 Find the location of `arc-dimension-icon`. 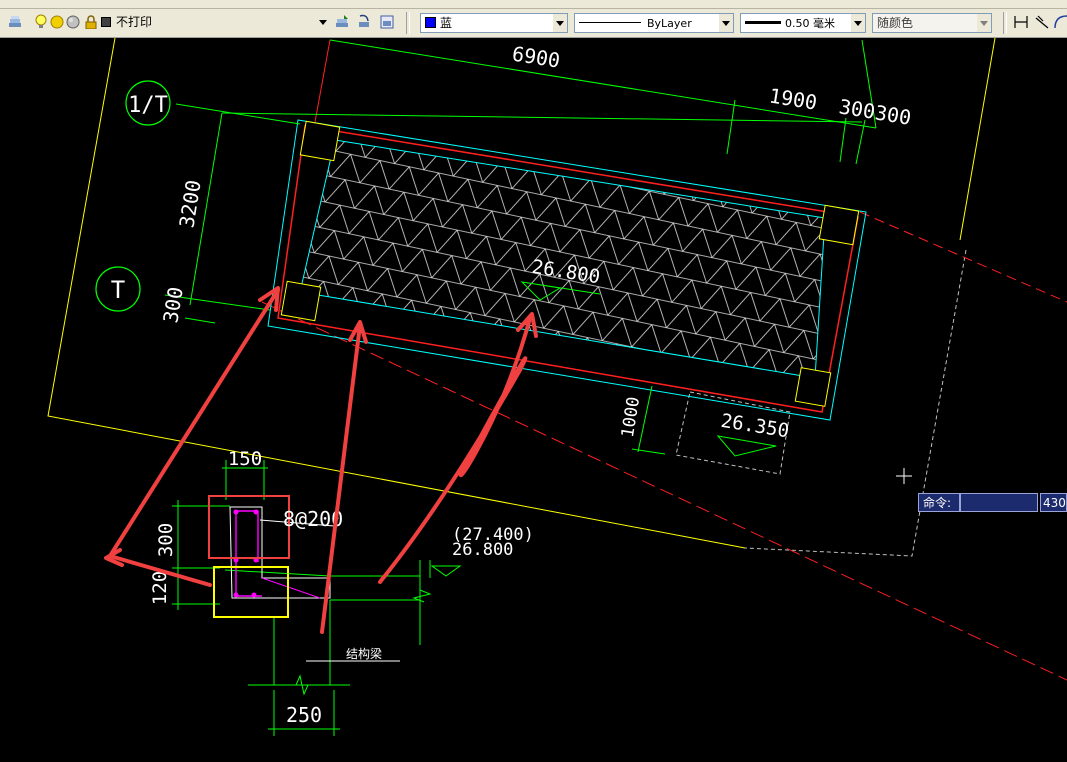

arc-dimension-icon is located at coordinates (1060, 22).